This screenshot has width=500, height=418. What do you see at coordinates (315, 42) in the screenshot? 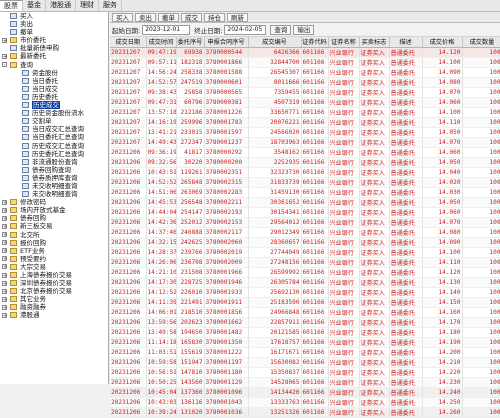
I see `column-header: 证券代码` at bounding box center [315, 42].